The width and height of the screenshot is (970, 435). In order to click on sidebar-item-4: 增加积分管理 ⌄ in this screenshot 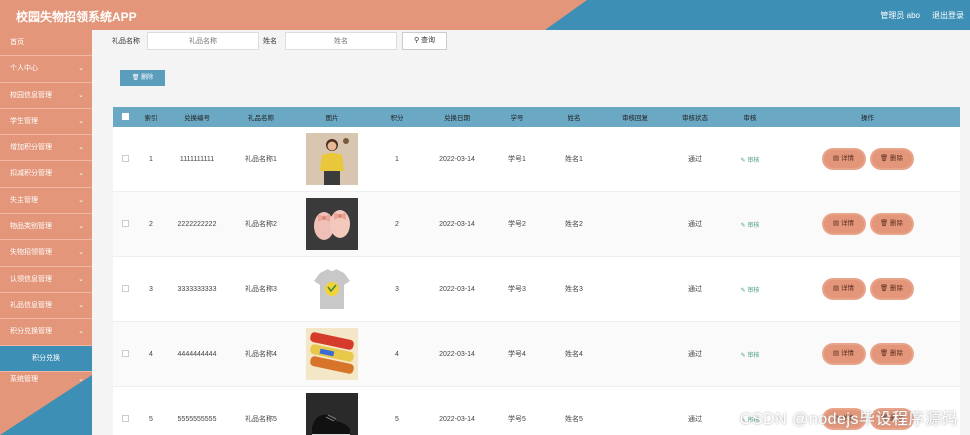, I will do `click(46, 148)`.